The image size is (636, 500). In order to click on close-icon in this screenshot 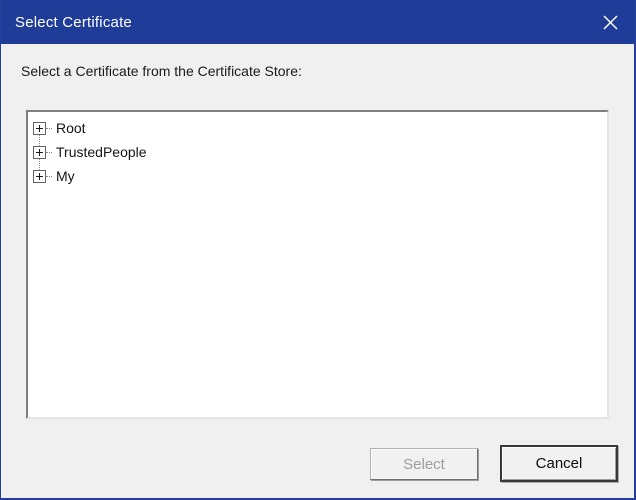, I will do `click(610, 22)`.